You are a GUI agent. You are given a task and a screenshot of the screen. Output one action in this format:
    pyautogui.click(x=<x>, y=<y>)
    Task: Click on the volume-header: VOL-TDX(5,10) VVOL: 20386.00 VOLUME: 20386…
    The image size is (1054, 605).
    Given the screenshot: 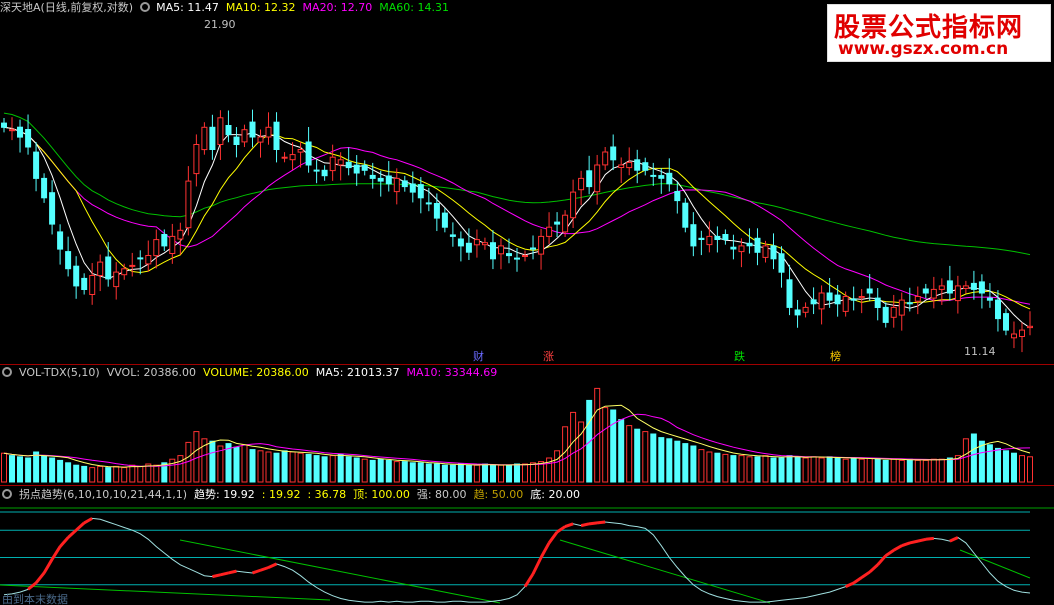 What is the action you would take?
    pyautogui.click(x=252, y=373)
    